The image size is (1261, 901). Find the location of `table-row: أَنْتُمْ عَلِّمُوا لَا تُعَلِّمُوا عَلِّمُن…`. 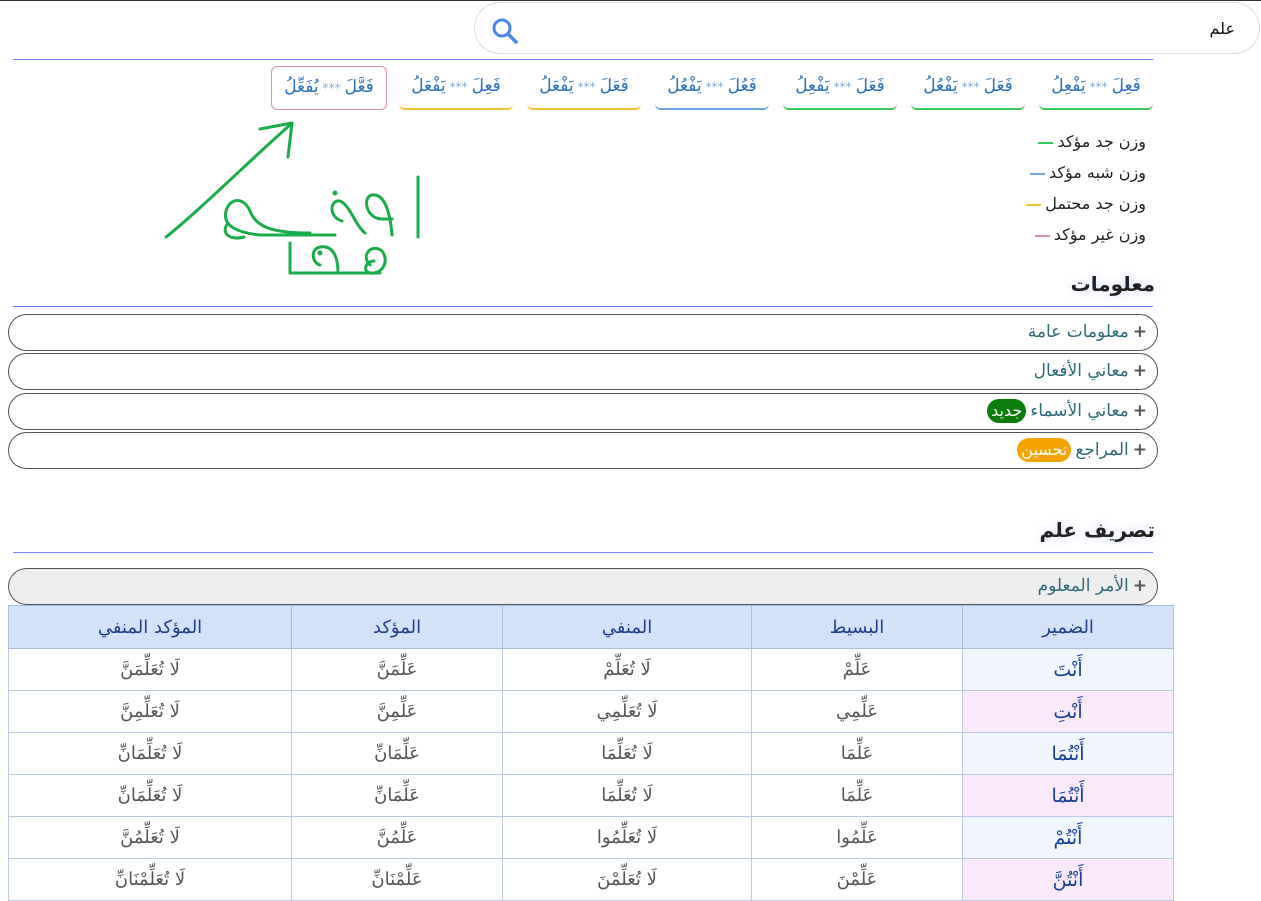

table-row: أَنْتُمْ عَلِّمُوا لَا تُعَلِّمُوا عَلِّمُن… is located at coordinates (591, 837).